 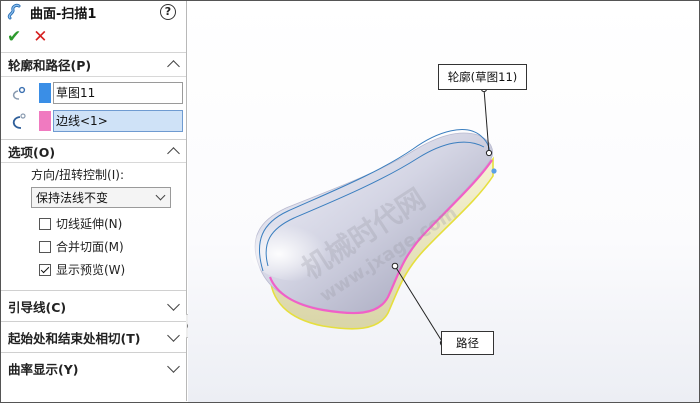 What do you see at coordinates (93, 305) in the screenshot?
I see `section-guide-curves-header: 引导线(C)` at bounding box center [93, 305].